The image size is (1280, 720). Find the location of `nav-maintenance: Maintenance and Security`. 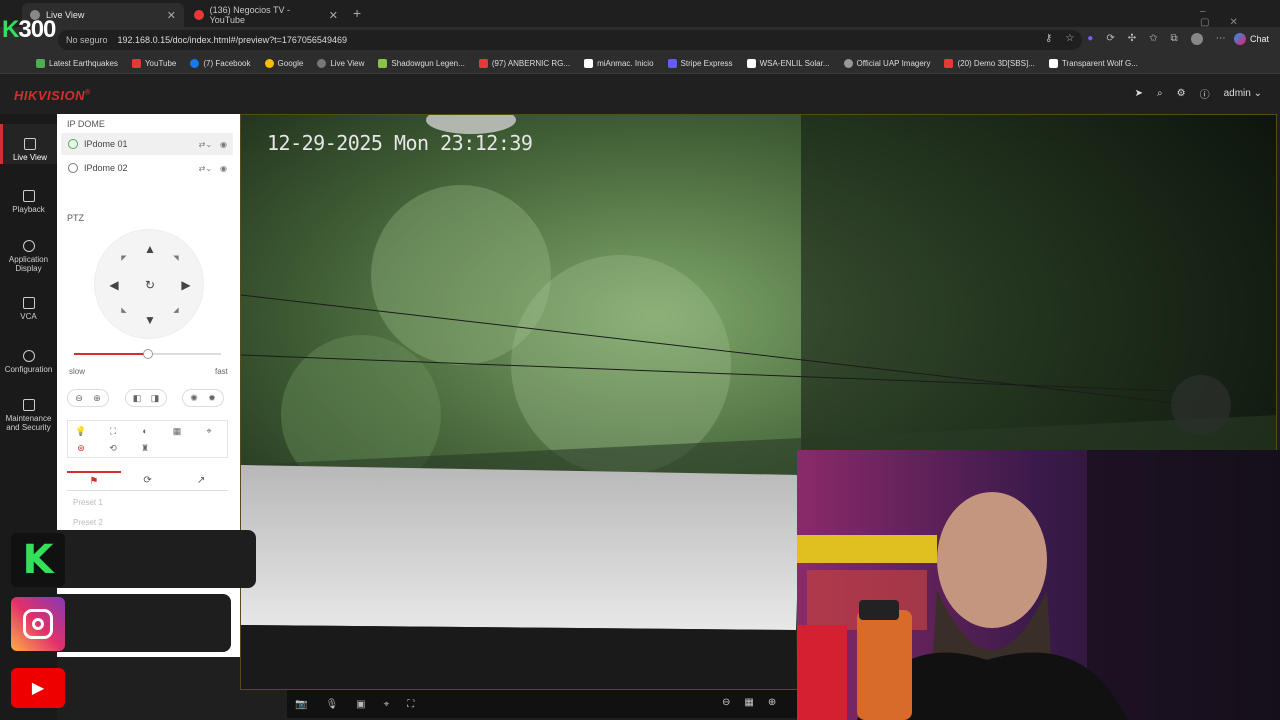

nav-maintenance: Maintenance and Security is located at coordinates (28, 415).